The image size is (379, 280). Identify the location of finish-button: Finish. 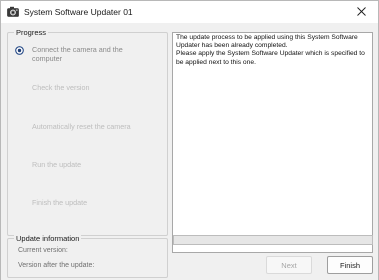
(350, 265).